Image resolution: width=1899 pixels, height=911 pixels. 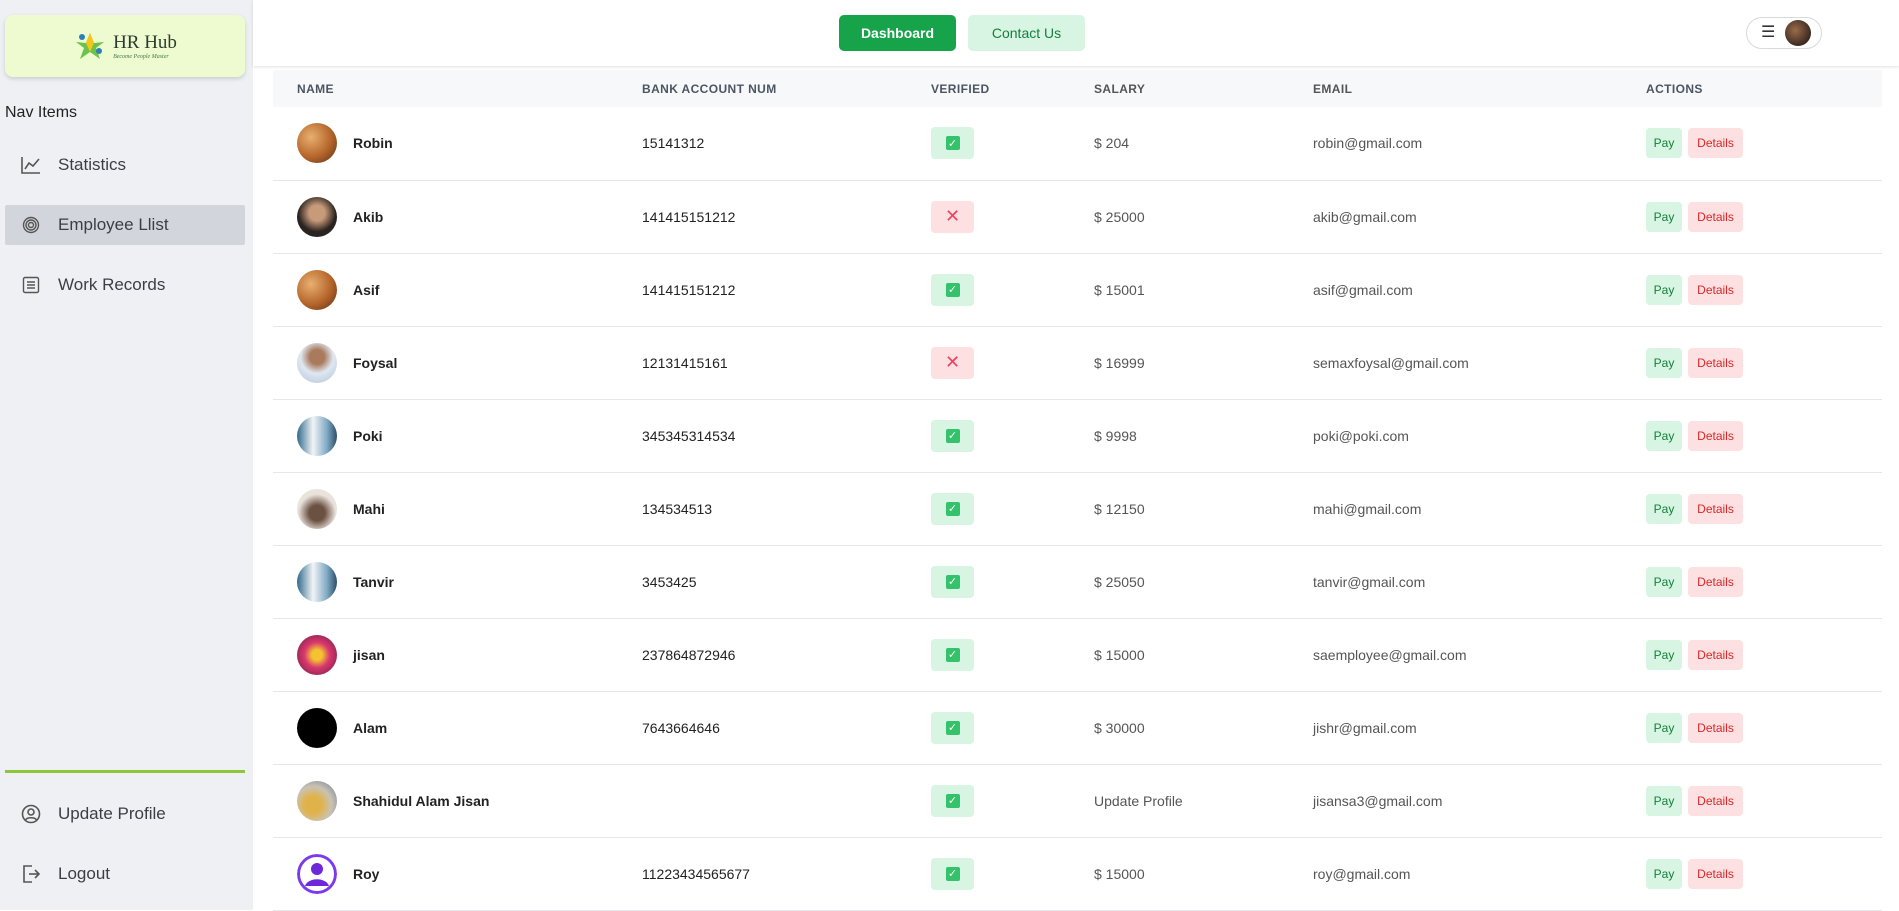 What do you see at coordinates (125, 225) in the screenshot?
I see `sidebar-item-employee-list: Employee Llist` at bounding box center [125, 225].